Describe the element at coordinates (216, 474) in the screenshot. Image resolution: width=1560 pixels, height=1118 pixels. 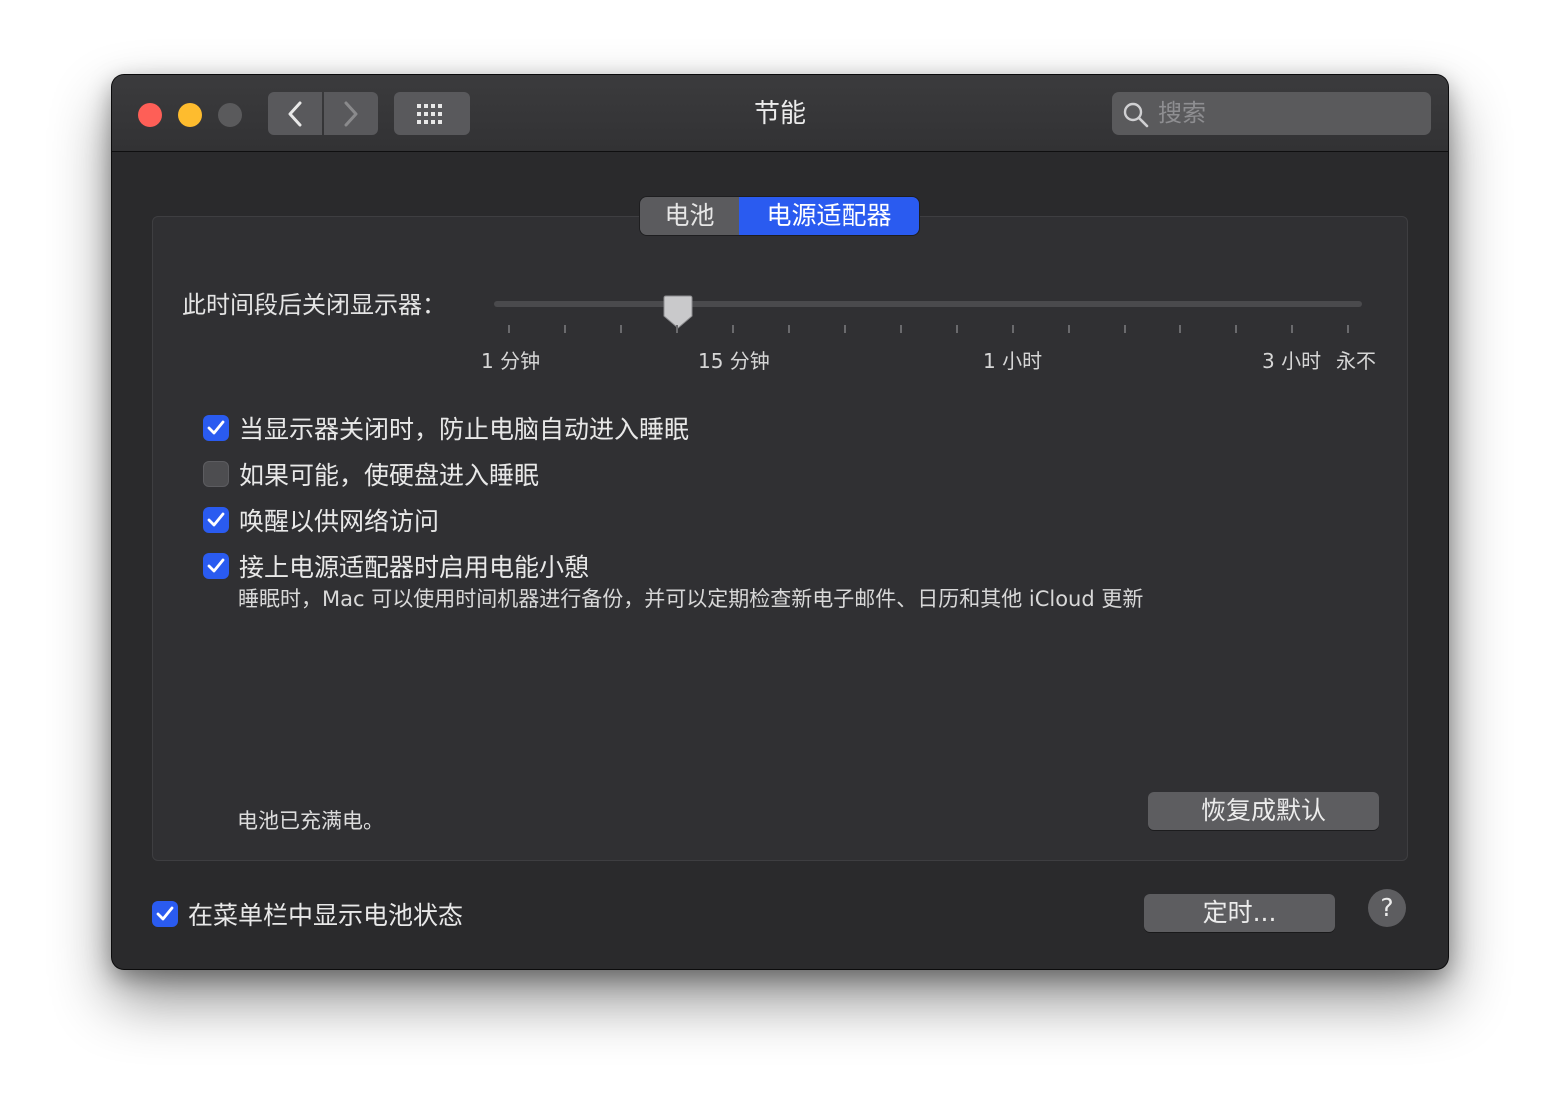
I see `checkbox-disk-sleep` at that location.